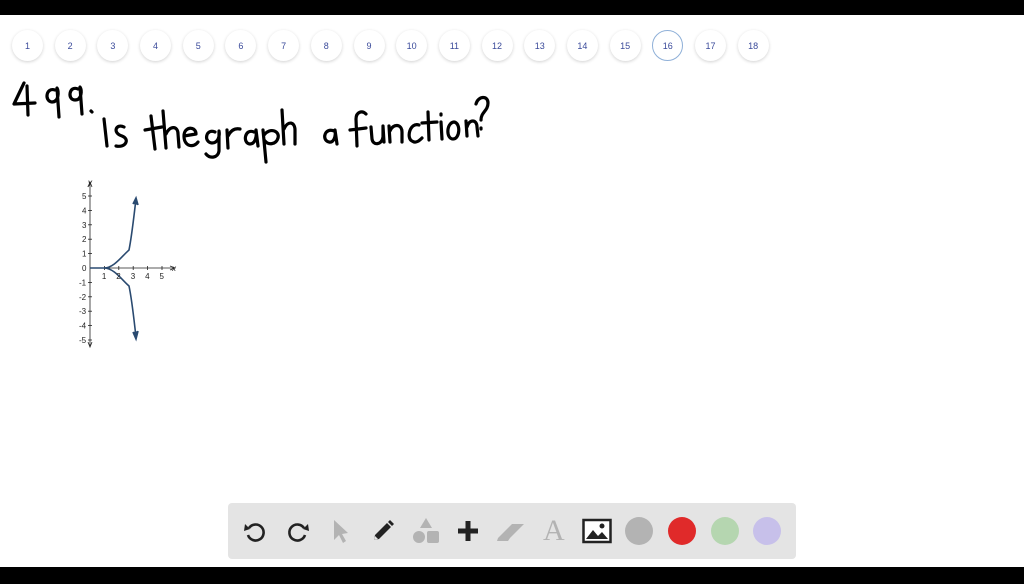 This screenshot has width=1024, height=584. I want to click on y-tick-label: 4, so click(84, 210).